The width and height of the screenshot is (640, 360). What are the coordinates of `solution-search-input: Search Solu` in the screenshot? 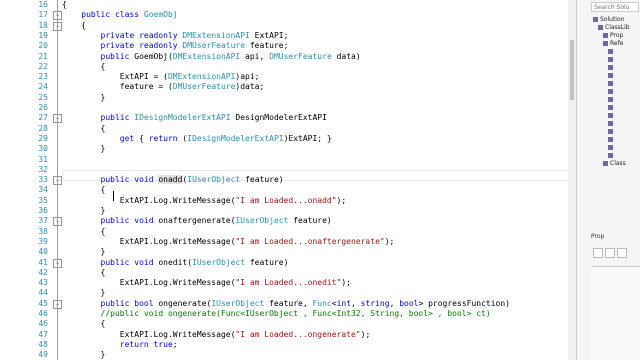 It's located at (615, 7).